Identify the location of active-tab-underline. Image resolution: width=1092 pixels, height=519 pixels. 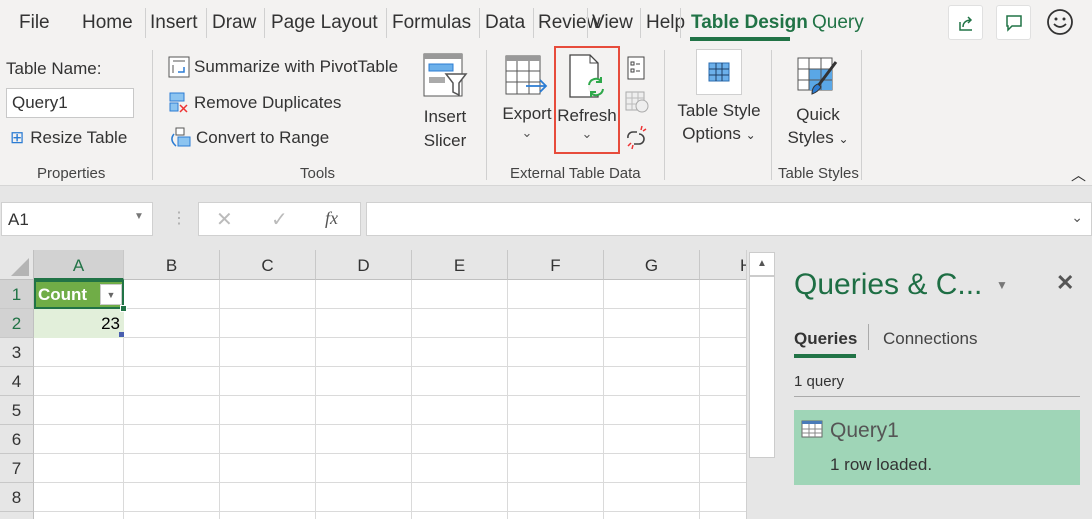
(825, 356).